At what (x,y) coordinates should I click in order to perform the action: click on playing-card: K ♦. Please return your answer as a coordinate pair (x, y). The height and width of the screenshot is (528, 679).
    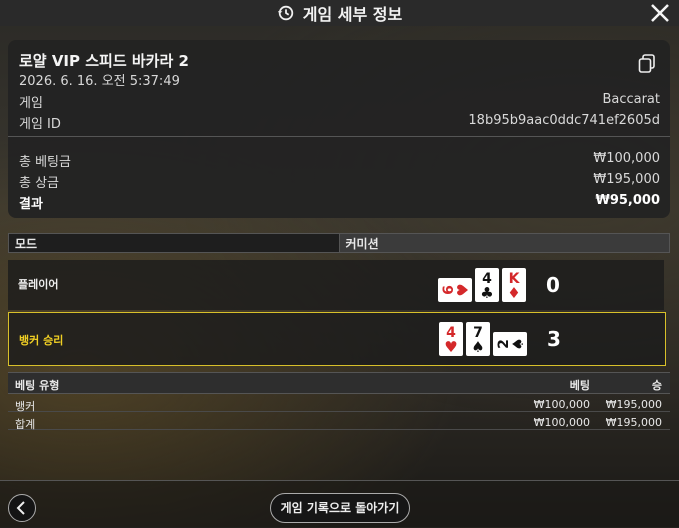
    Looking at the image, I should click on (514, 285).